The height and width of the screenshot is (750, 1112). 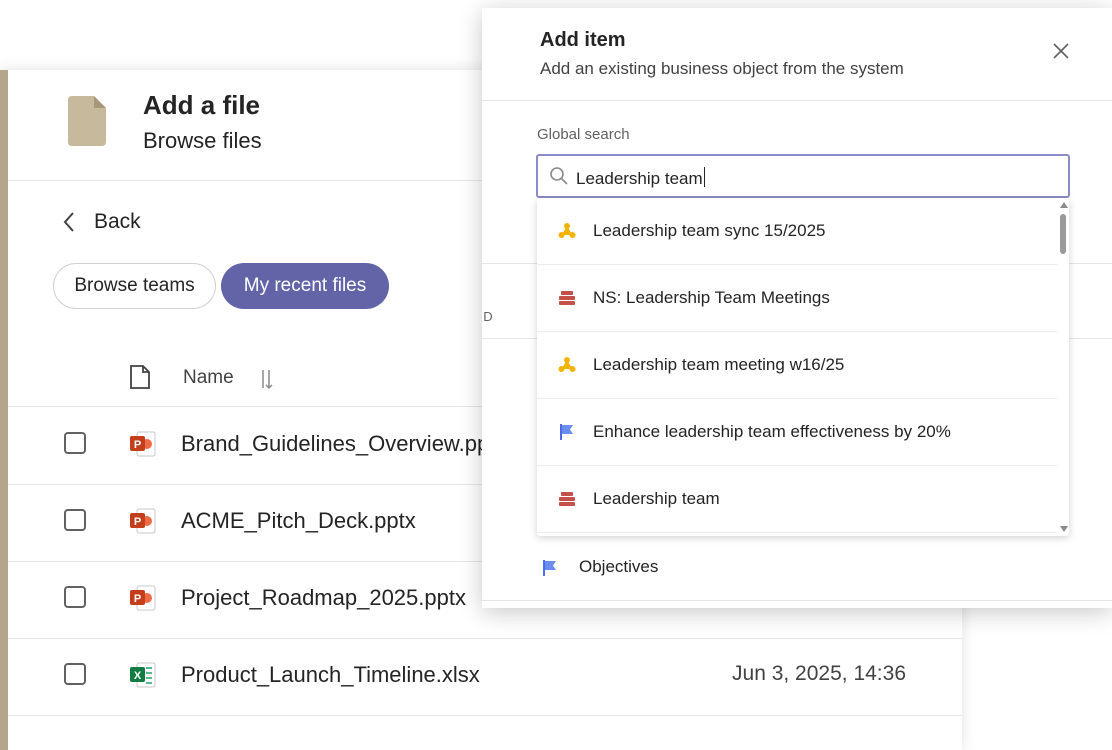 I want to click on search-result-item: Leadership team sync 15/2025, so click(x=797, y=231).